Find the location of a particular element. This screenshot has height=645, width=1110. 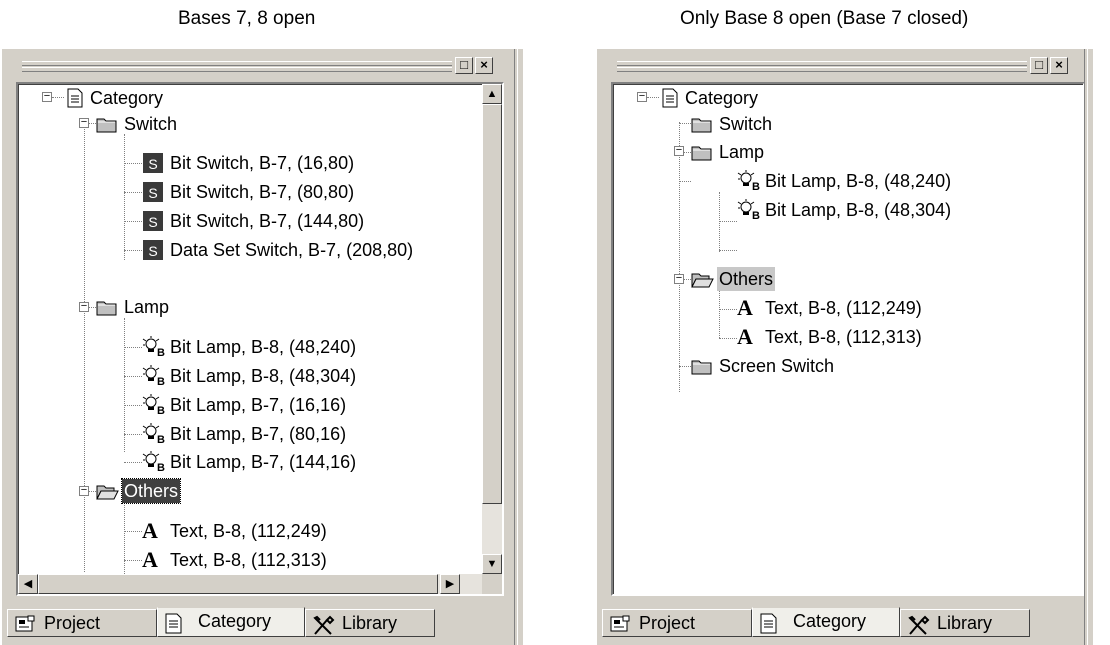

tree-item-label: Bit Switch, B-7, (16,80) is located at coordinates (262, 163).